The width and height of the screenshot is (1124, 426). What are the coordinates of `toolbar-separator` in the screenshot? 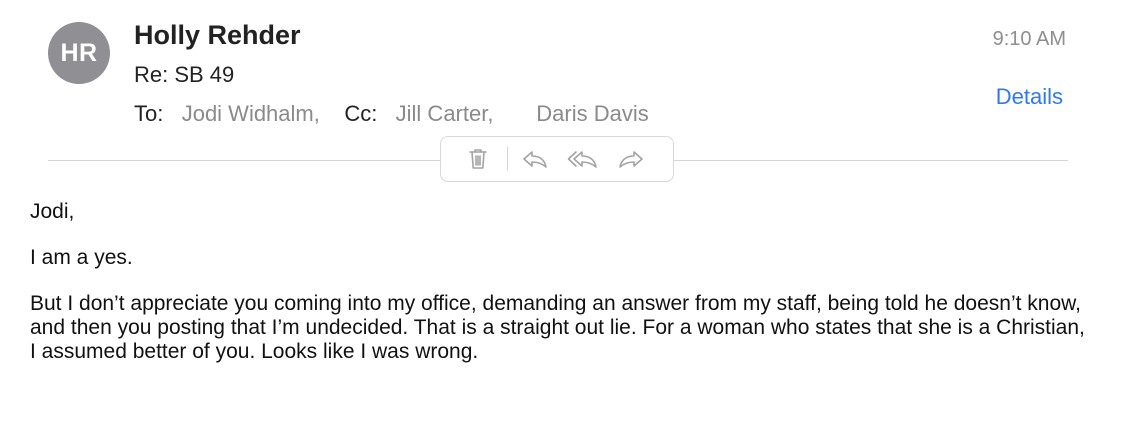 It's located at (507, 159).